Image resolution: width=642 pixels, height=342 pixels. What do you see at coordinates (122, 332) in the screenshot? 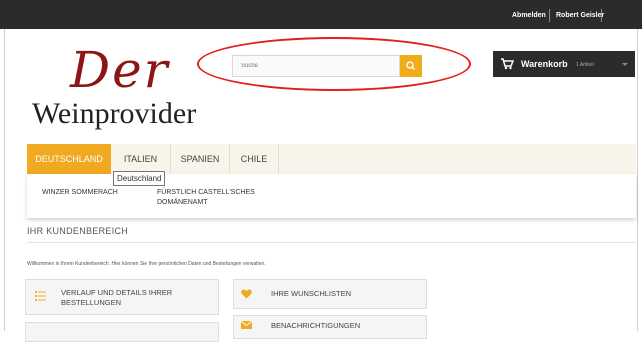
I see `tile-partial` at bounding box center [122, 332].